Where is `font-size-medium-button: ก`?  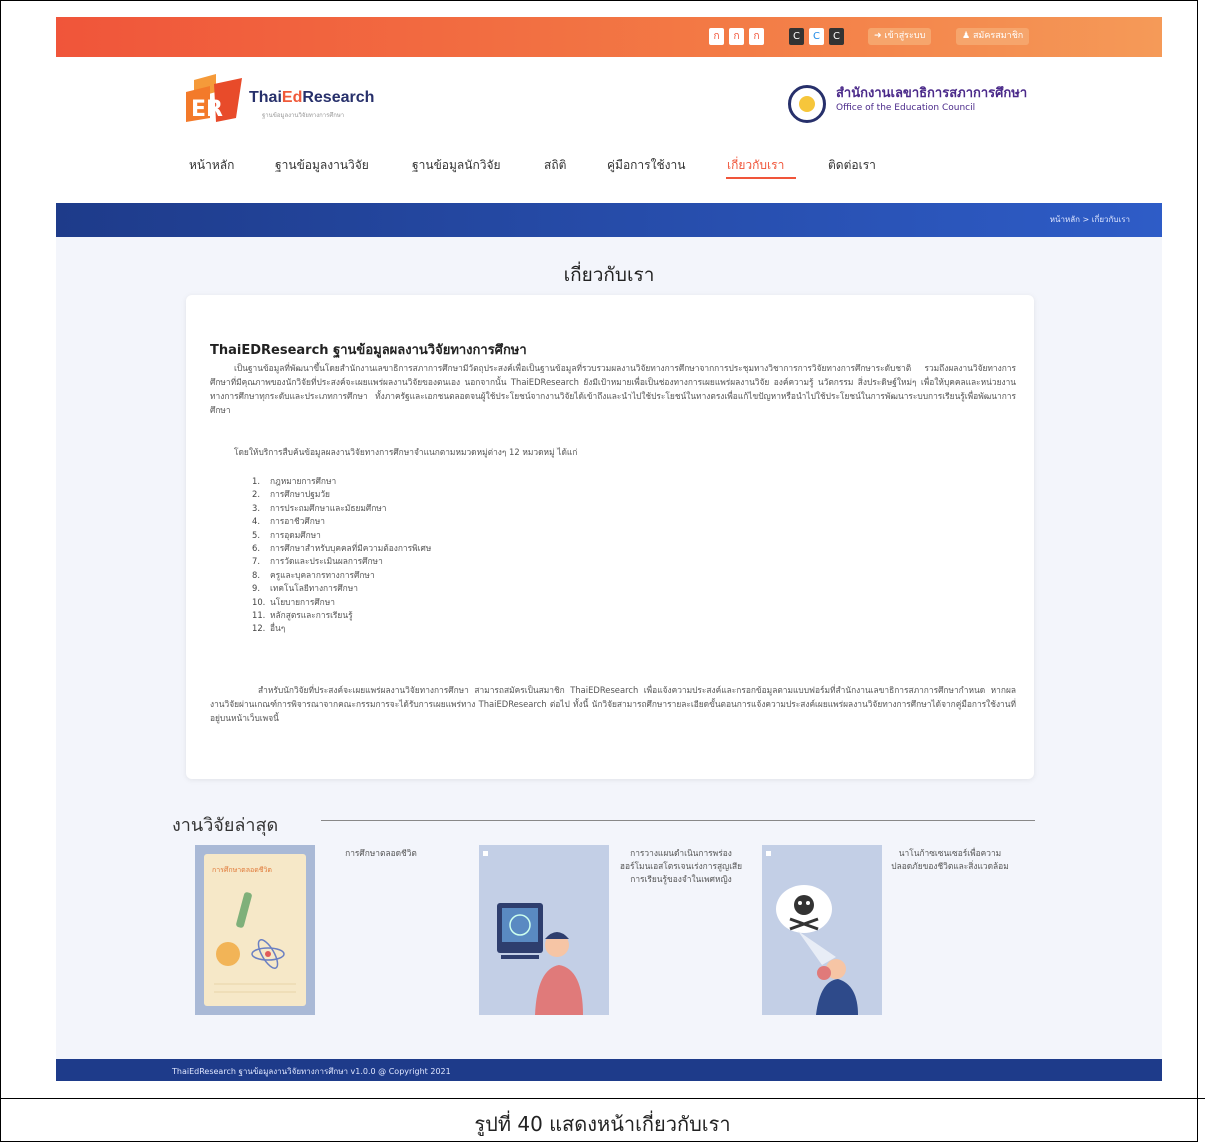
font-size-medium-button: ก is located at coordinates (736, 36).